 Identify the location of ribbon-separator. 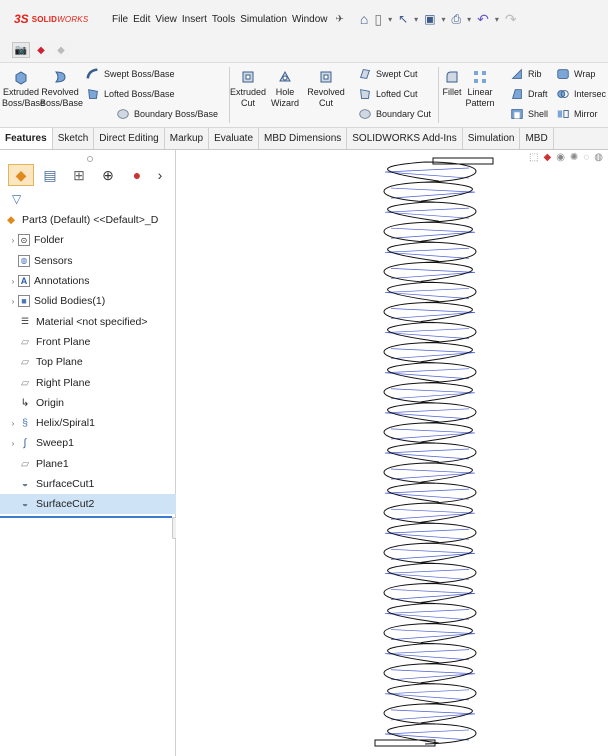
(438, 95).